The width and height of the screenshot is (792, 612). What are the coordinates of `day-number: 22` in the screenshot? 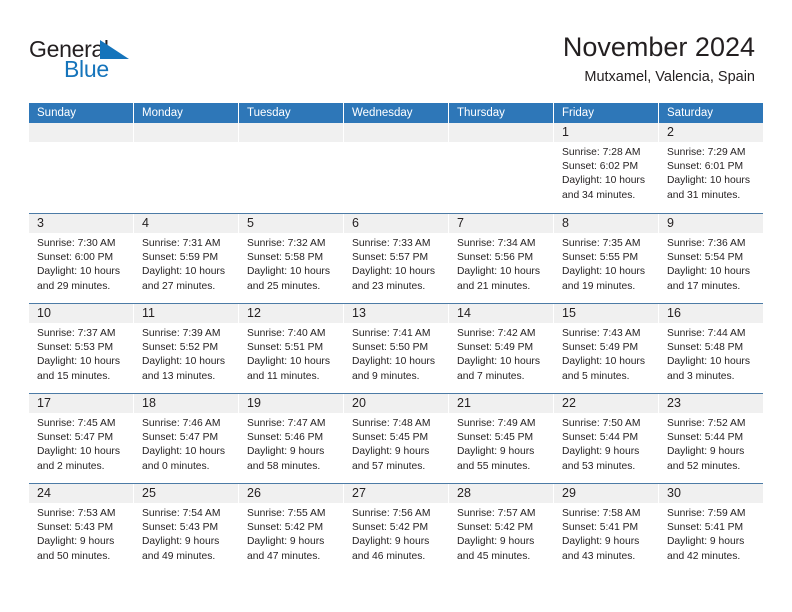 It's located at (606, 403).